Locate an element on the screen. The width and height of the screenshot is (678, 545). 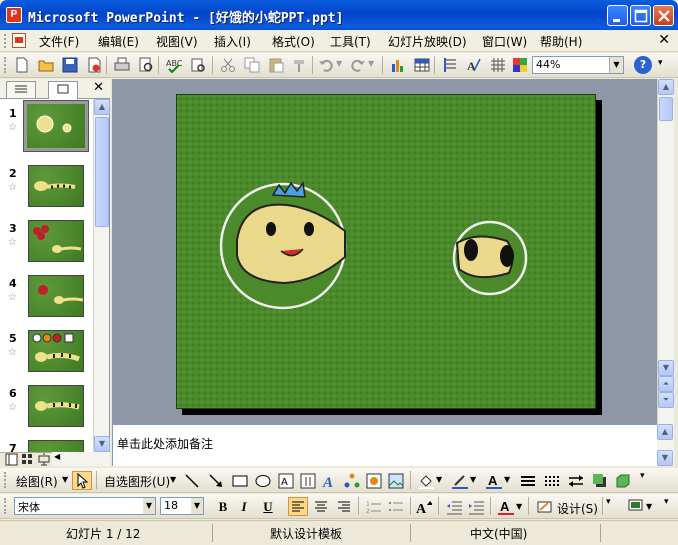
slide-sorter-view-icon is located at coordinates (27, 459).